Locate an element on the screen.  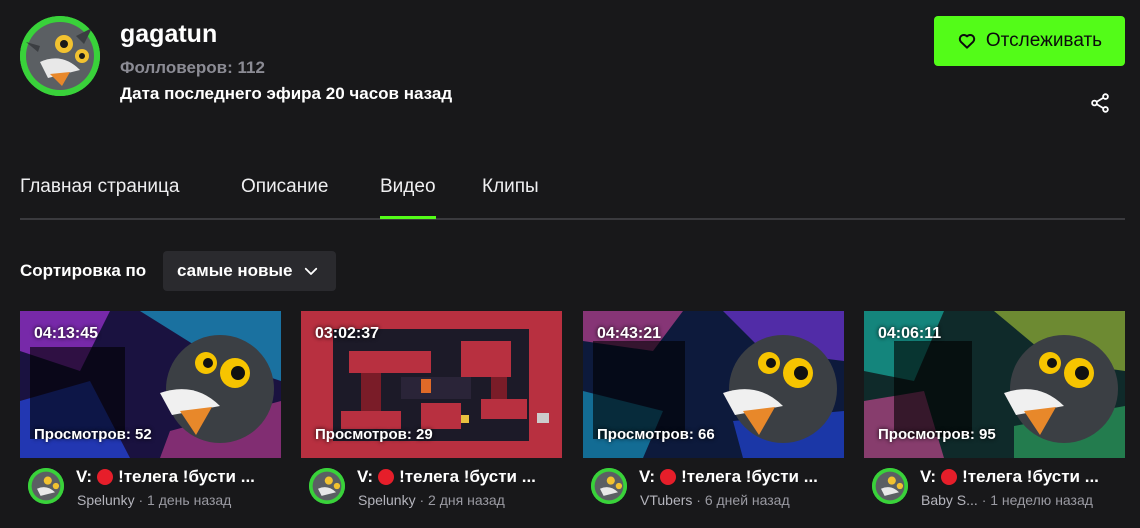
video-views: Просмотров: 52 is located at coordinates (93, 434).